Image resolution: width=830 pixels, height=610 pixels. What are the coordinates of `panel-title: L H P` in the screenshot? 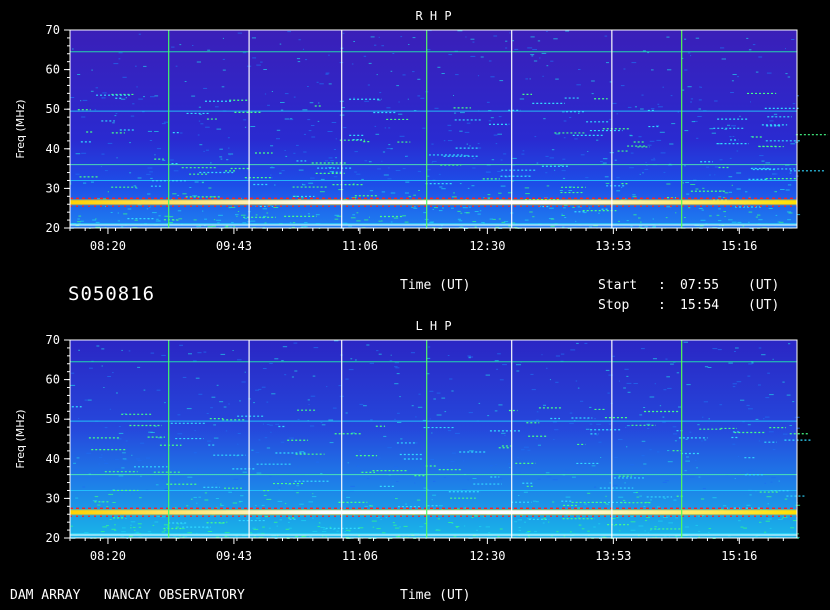 It's located at (433, 326).